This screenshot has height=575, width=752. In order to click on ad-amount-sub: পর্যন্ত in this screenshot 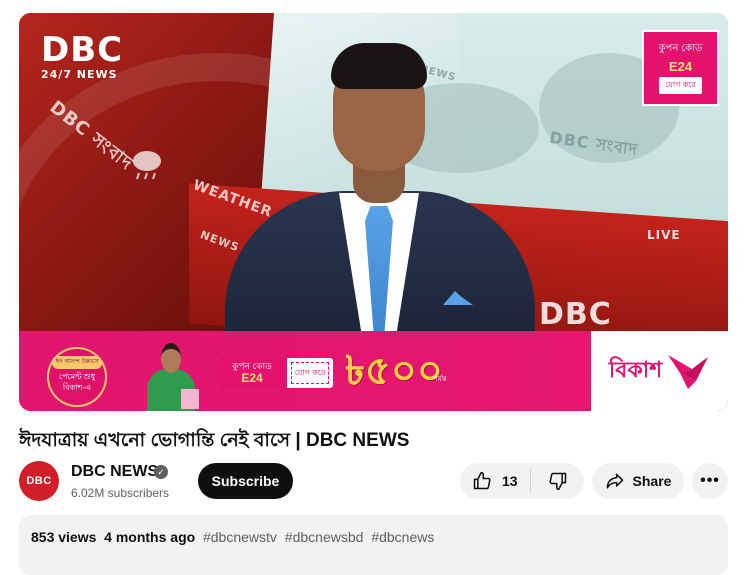, I will do `click(440, 379)`.